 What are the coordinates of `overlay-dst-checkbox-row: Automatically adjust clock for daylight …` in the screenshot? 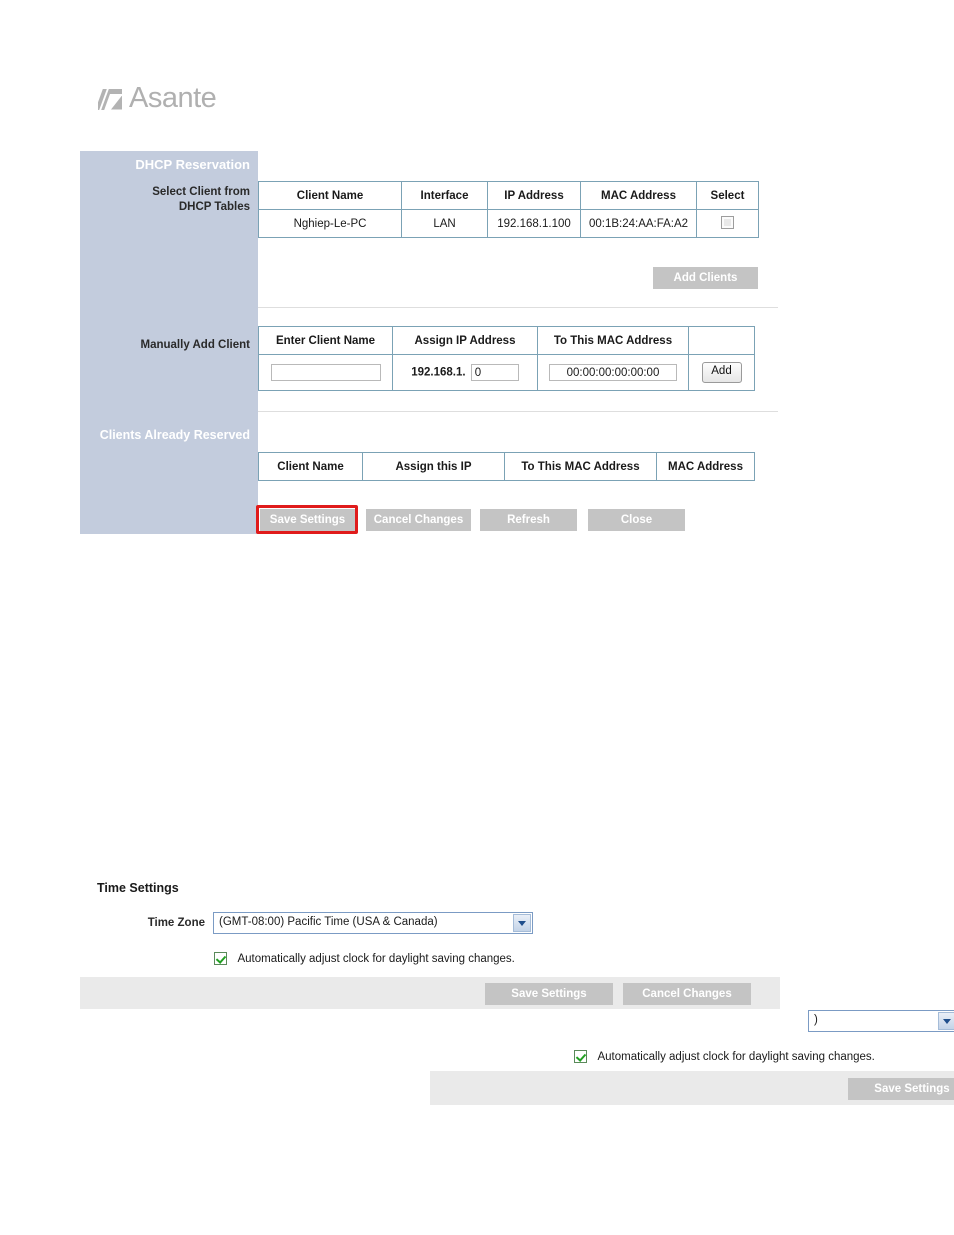 It's located at (724, 1057).